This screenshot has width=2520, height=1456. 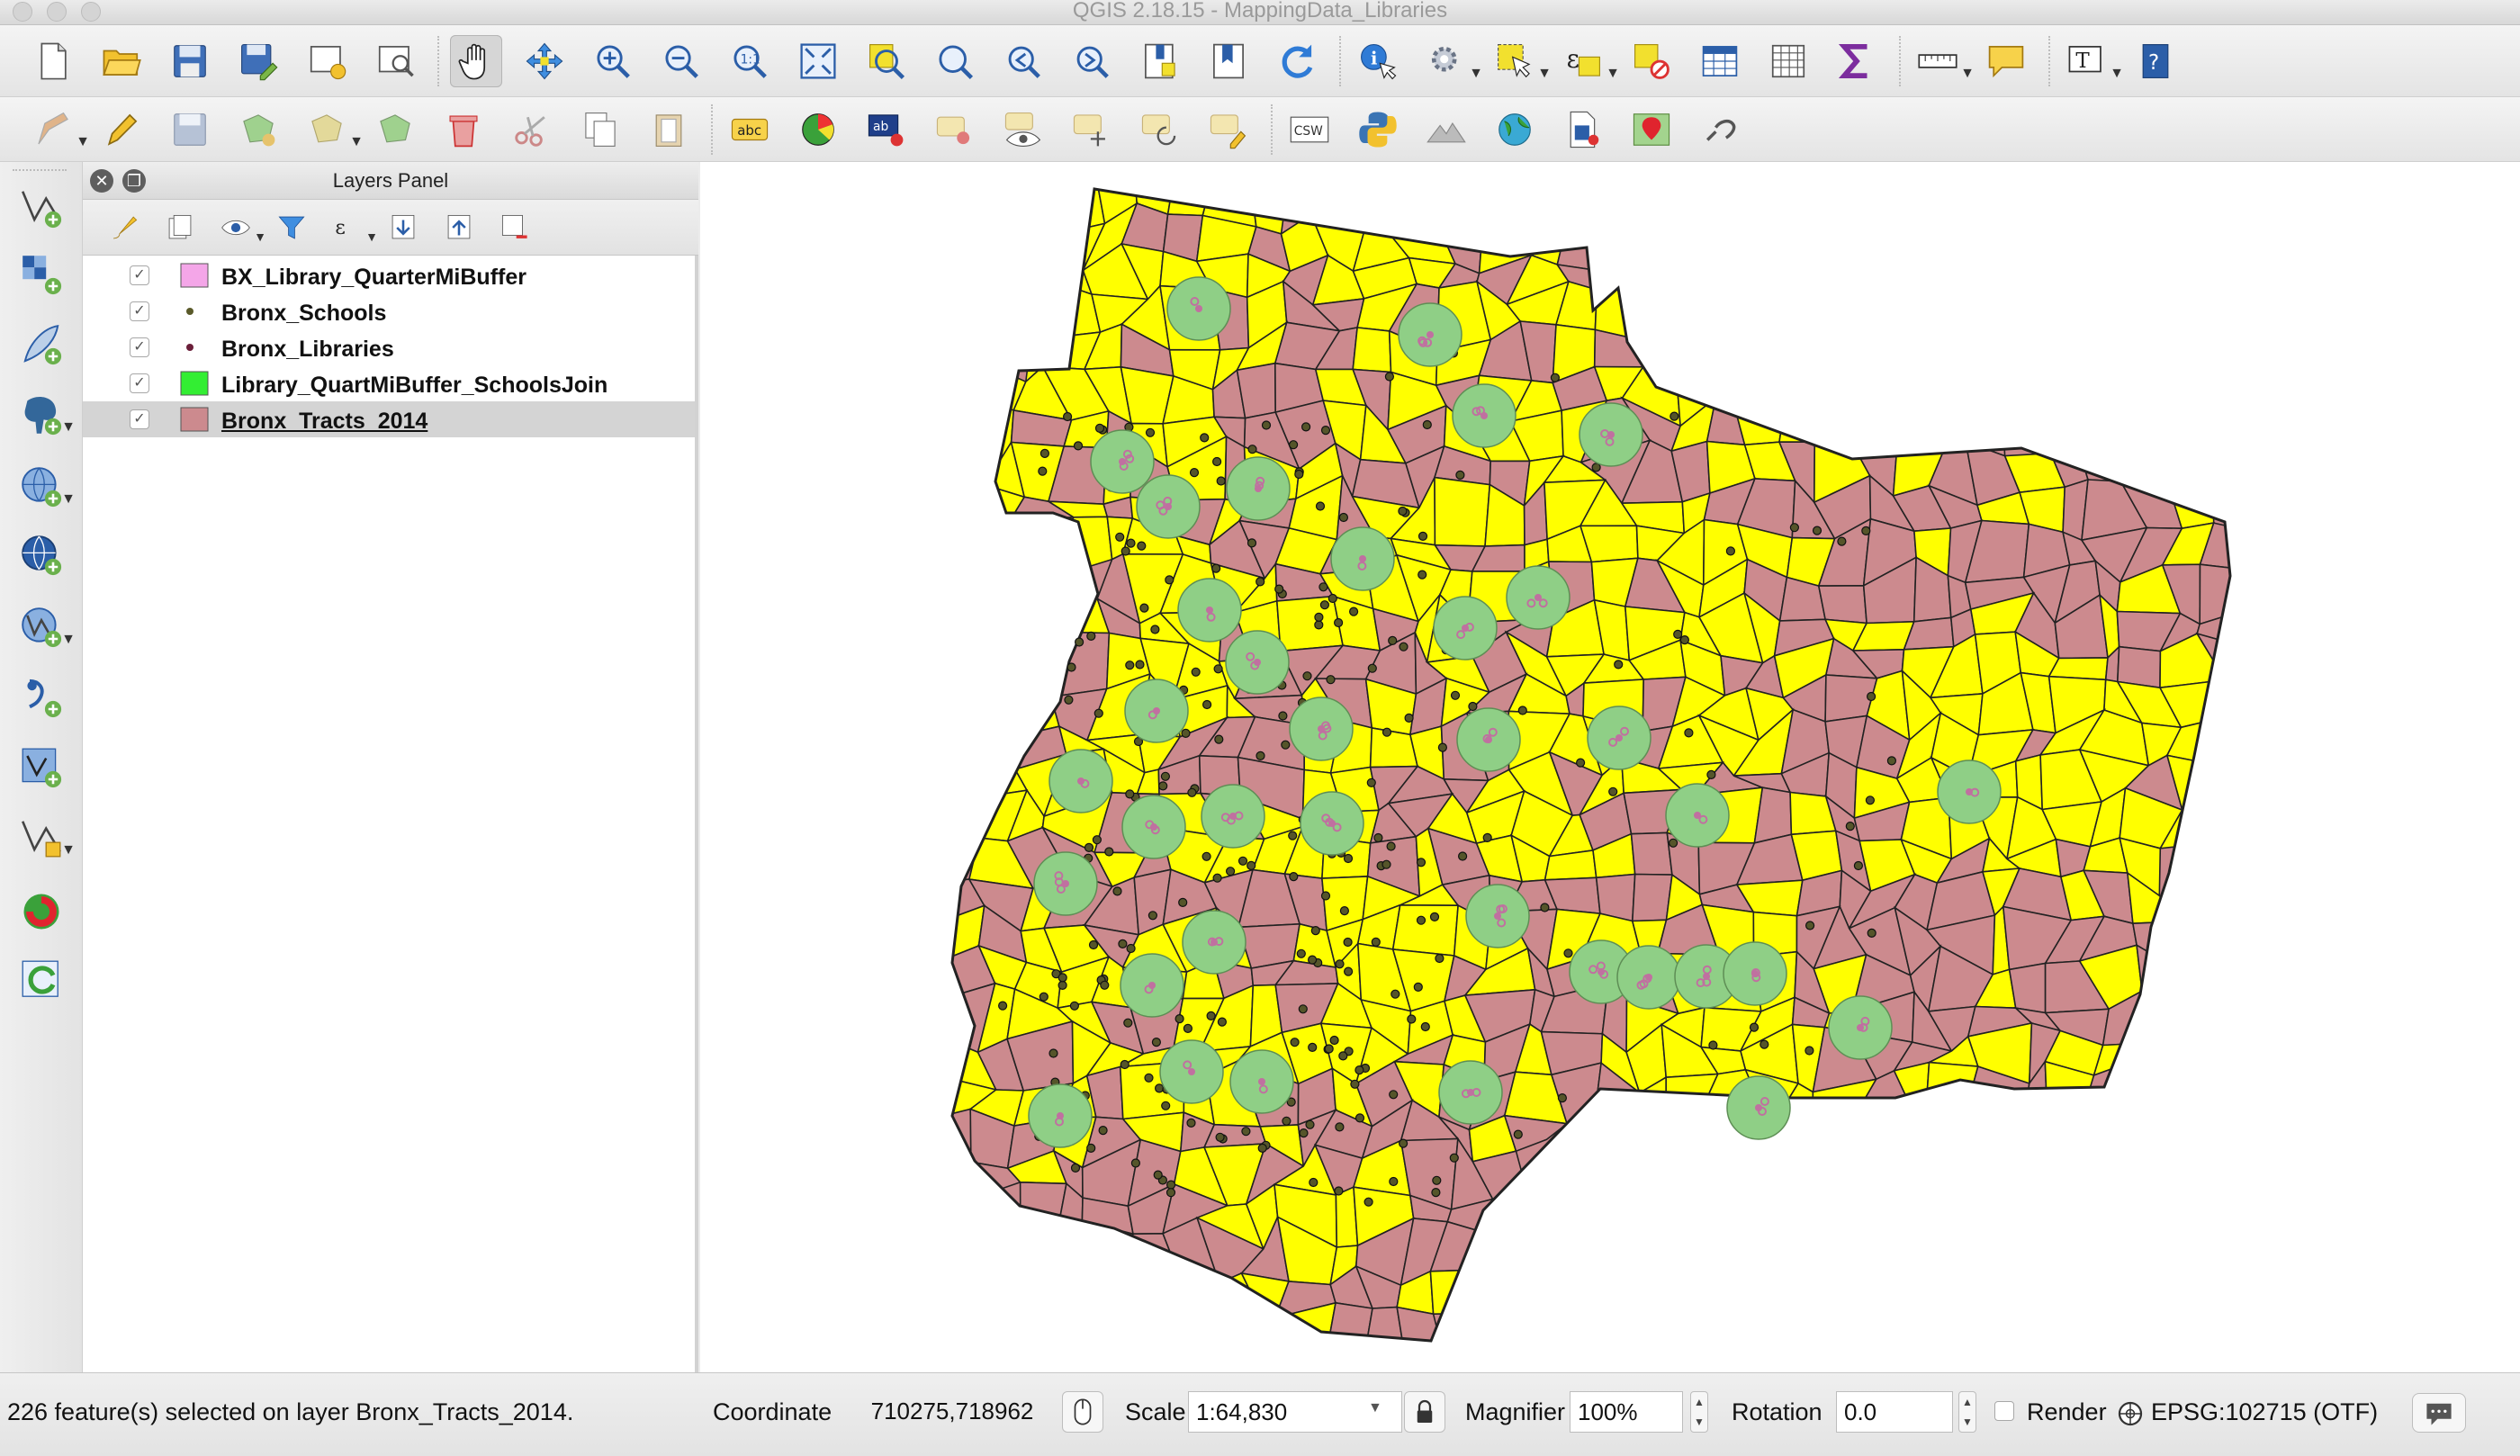 I want to click on open-attribute-table-button, so click(x=1720, y=61).